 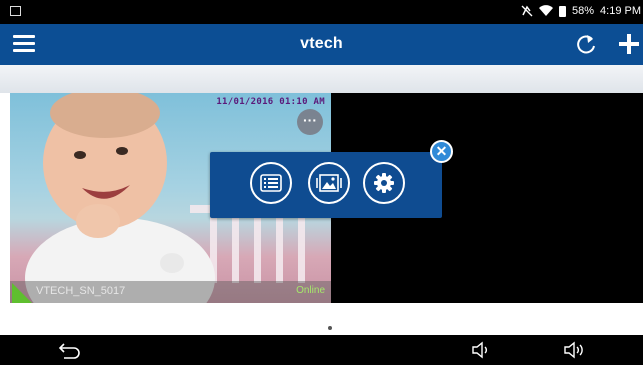 I want to click on camera-action-popup, so click(x=326, y=185).